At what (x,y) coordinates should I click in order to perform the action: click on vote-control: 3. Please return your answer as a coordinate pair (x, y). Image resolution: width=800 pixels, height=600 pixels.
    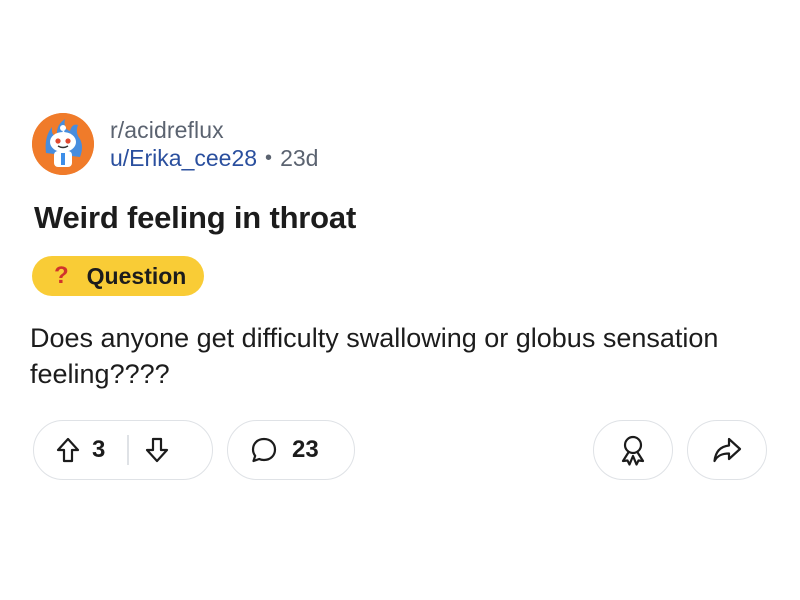
    Looking at the image, I should click on (123, 450).